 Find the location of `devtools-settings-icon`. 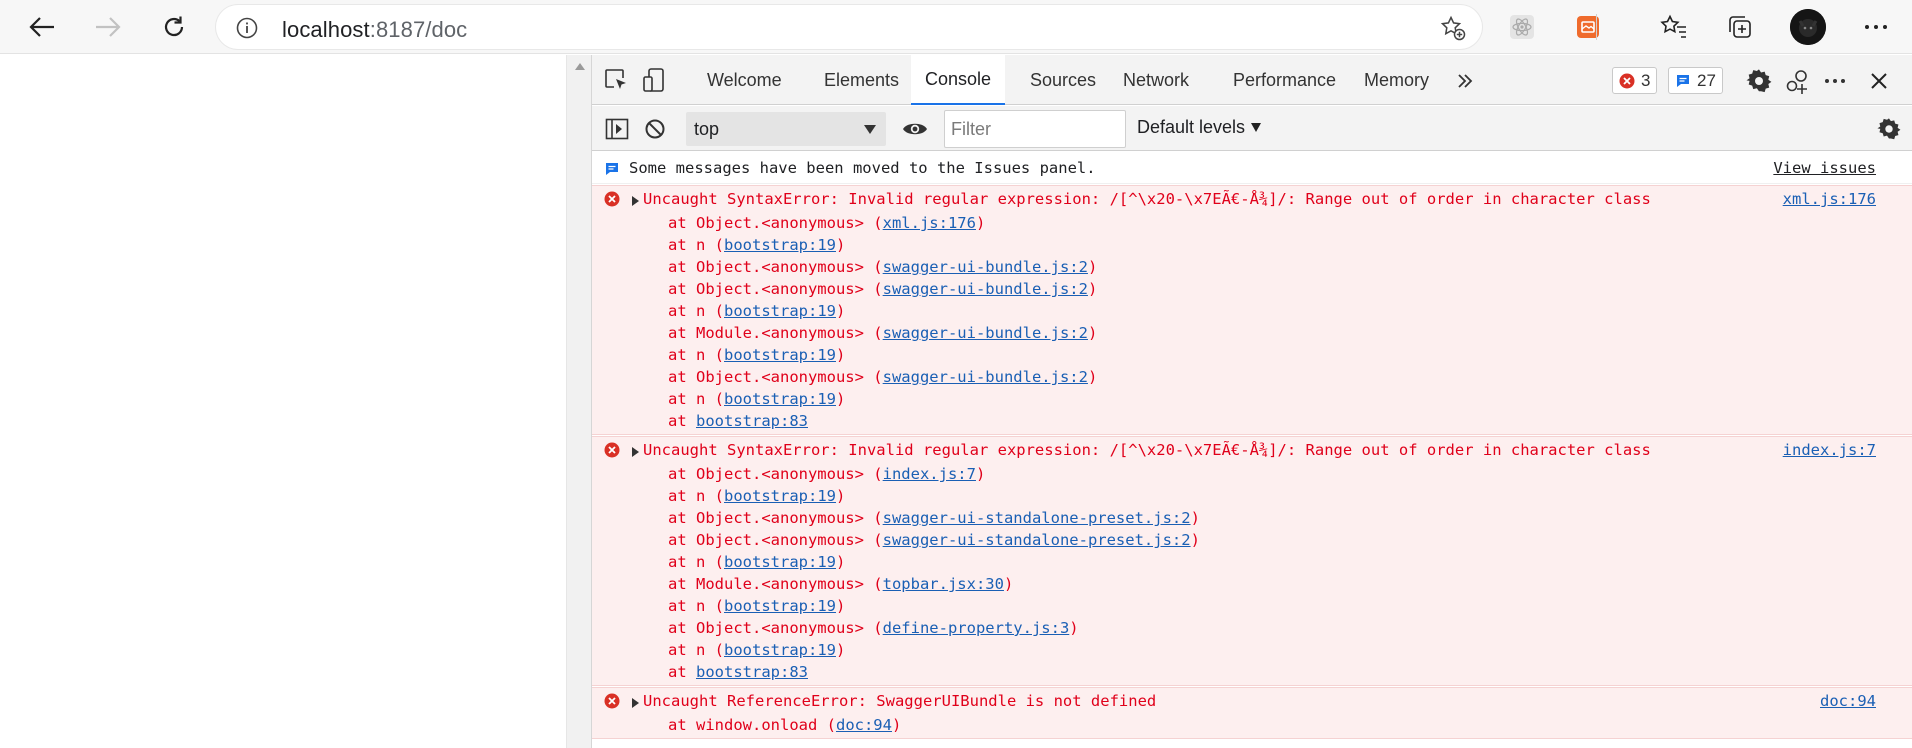

devtools-settings-icon is located at coordinates (1759, 81).